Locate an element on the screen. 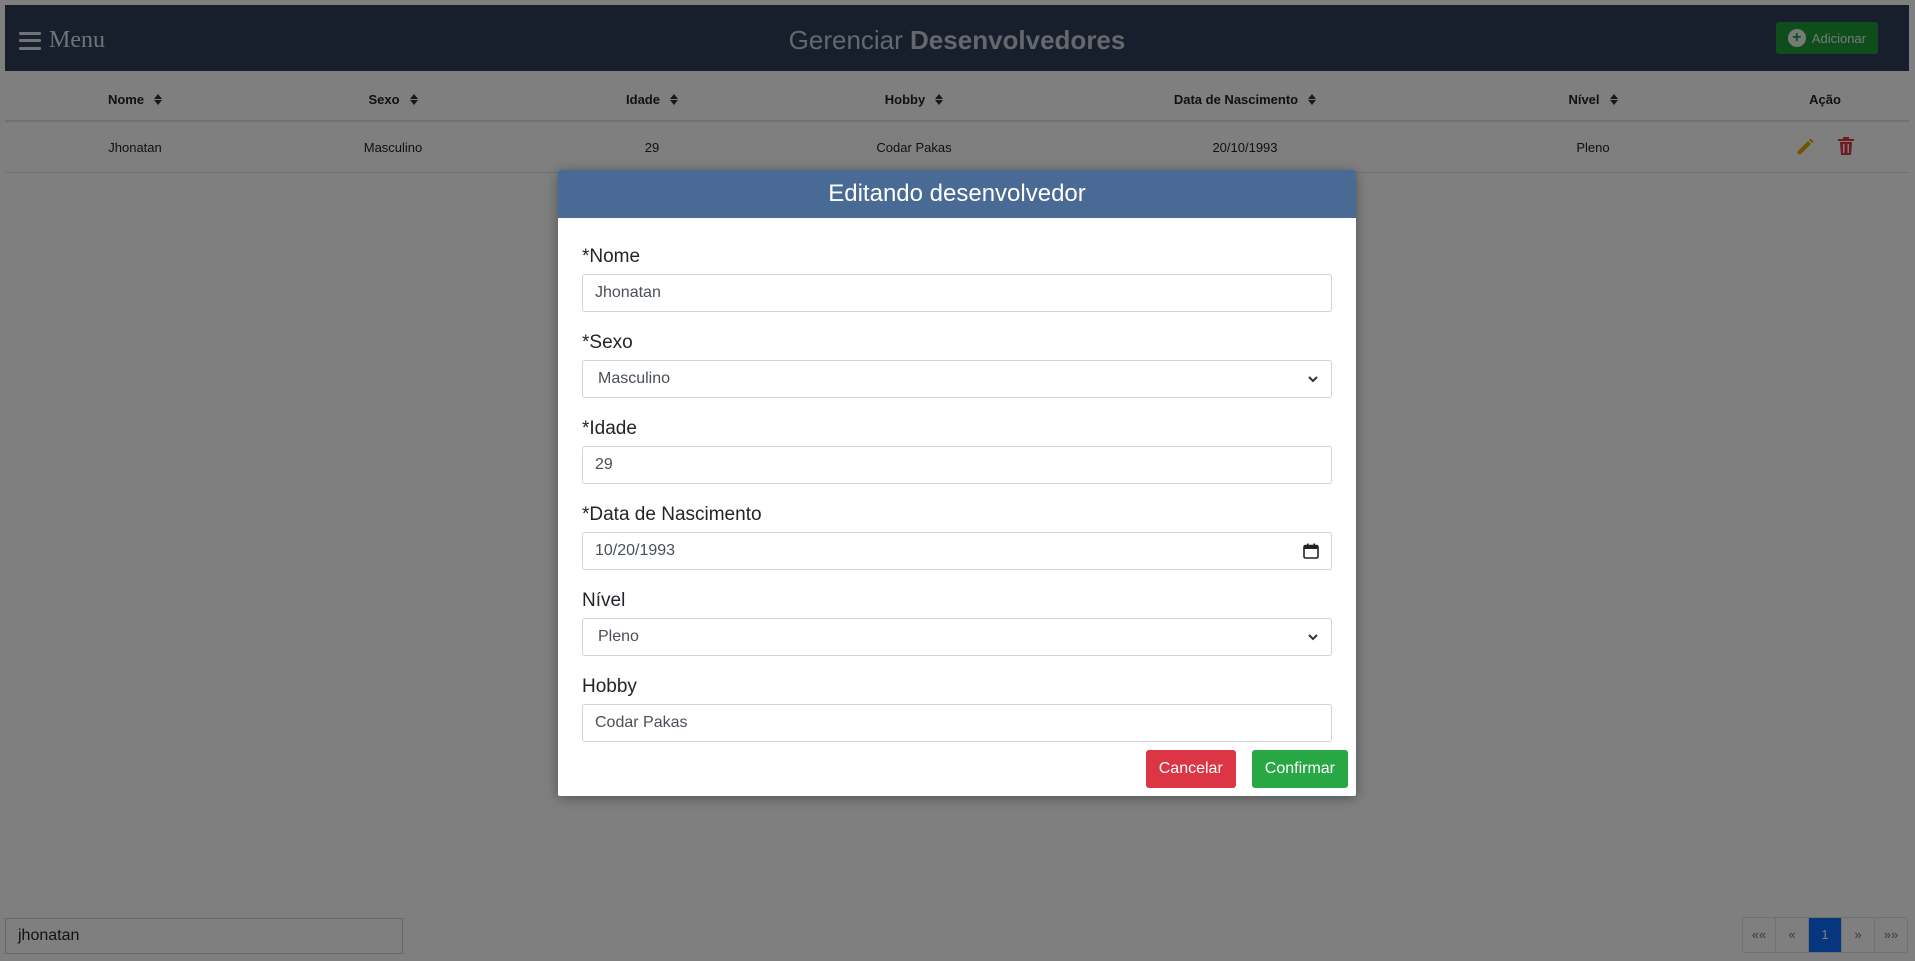  field-label-nome: *Nome is located at coordinates (611, 256).